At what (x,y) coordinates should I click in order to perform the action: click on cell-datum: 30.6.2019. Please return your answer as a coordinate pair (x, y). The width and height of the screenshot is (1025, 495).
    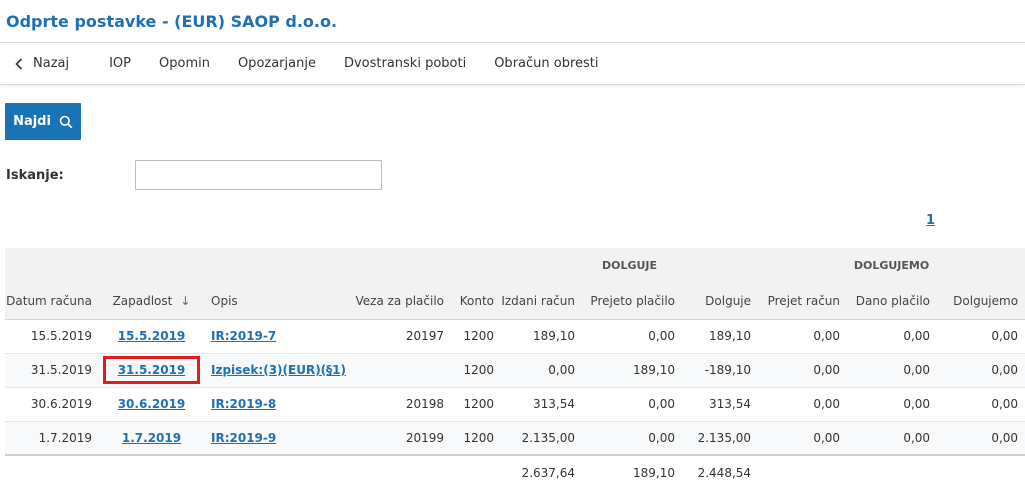
    Looking at the image, I should click on (61, 404).